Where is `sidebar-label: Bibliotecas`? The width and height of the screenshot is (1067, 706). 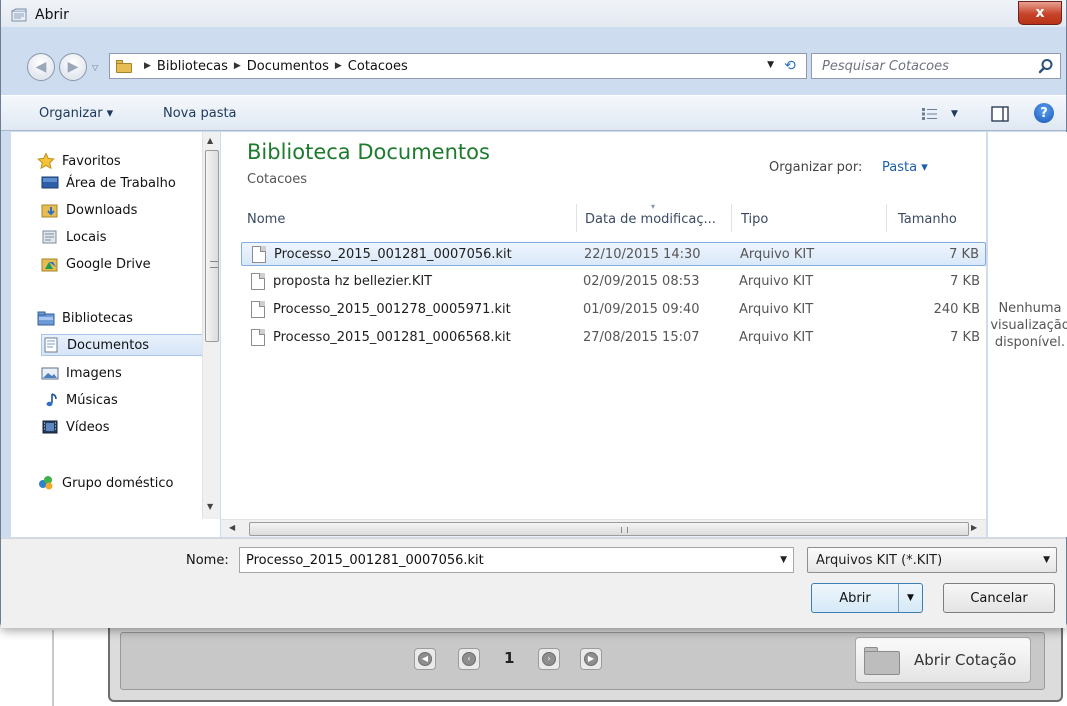 sidebar-label: Bibliotecas is located at coordinates (97, 318).